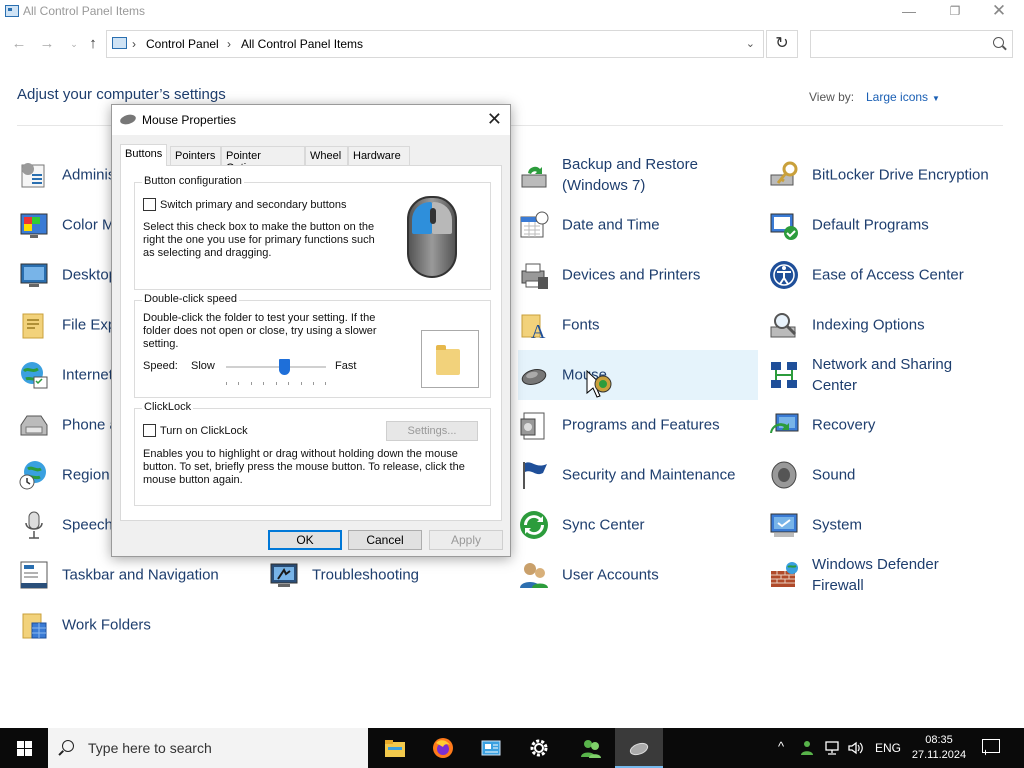  I want to click on forward-button: →, so click(47, 44).